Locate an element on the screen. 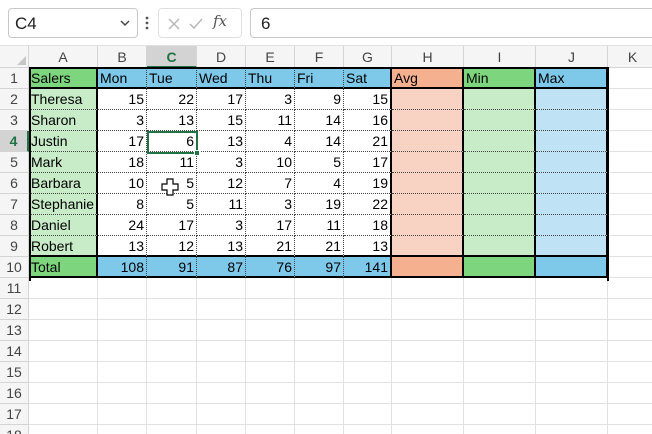 This screenshot has width=652, height=434. cell-d1: Wed is located at coordinates (221, 78).